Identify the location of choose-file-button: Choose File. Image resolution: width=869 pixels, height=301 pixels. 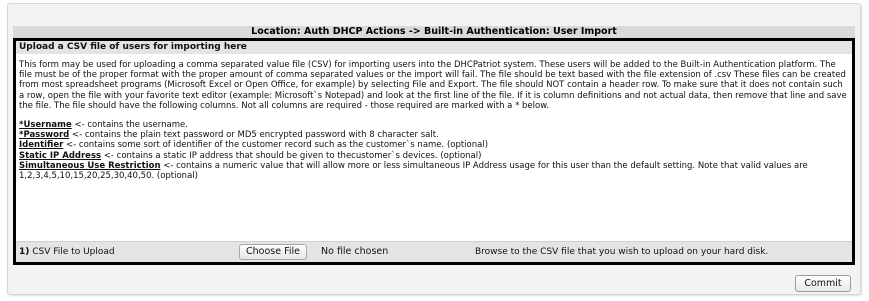
(273, 252).